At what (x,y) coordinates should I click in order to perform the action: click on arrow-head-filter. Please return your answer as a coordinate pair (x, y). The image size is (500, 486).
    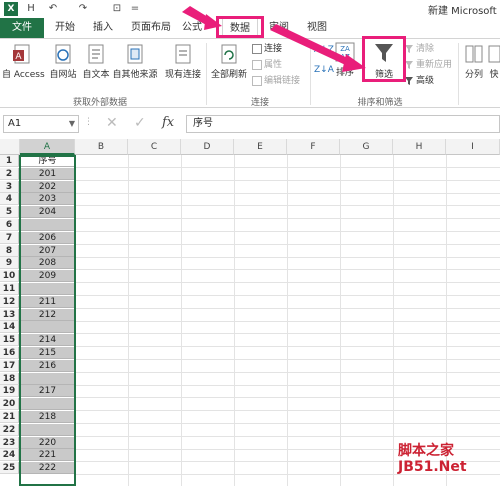
    Looking at the image, I should click on (354, 63).